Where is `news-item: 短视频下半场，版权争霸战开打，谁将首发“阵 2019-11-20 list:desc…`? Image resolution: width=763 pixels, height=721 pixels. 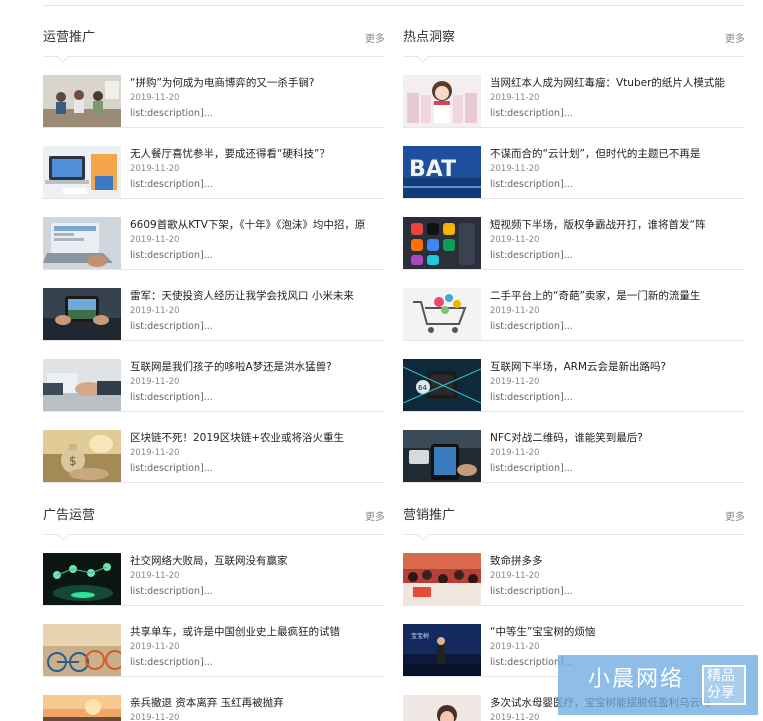 news-item: 短视频下半场，版权争霸战开打，谁将首发“阵 2019-11-20 list:desc… is located at coordinates (574, 234).